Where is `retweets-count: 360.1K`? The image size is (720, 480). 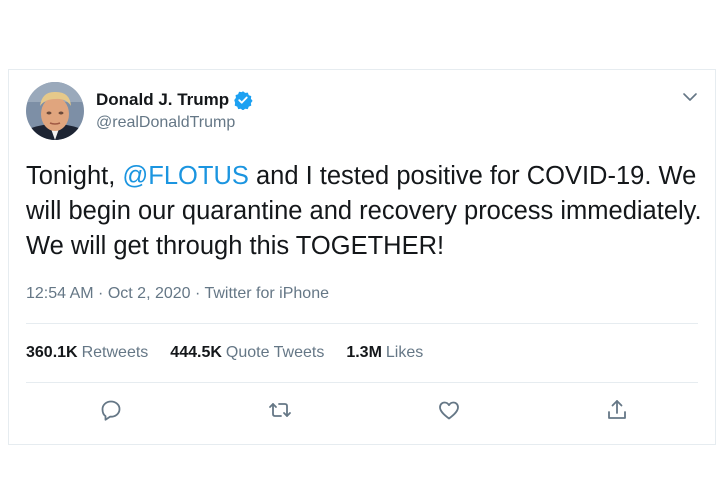
retweets-count: 360.1K is located at coordinates (52, 352).